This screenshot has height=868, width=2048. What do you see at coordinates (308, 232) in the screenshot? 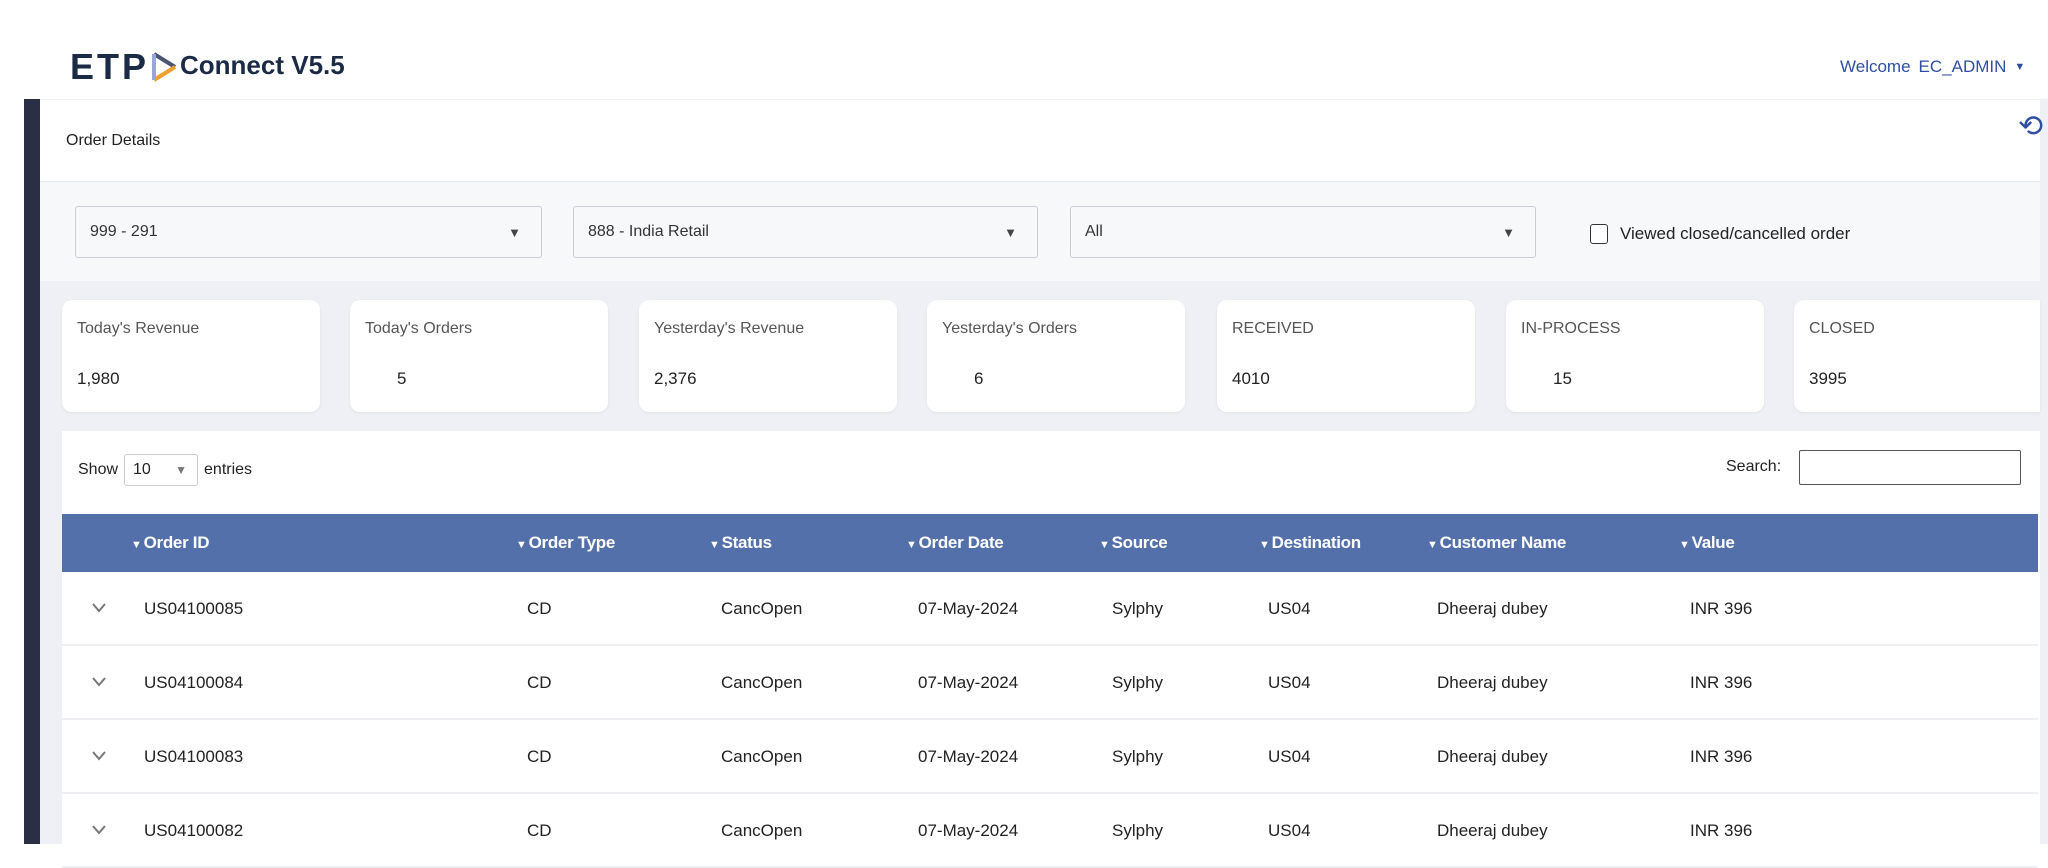
I see `store-select: 999 - 291 ▼` at bounding box center [308, 232].